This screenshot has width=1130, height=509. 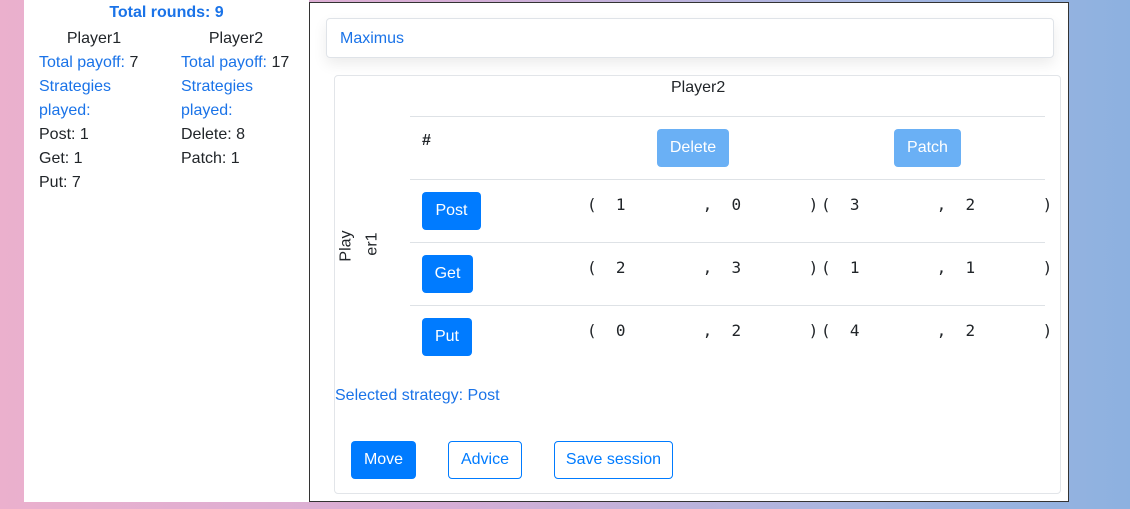 I want to click on player1-payoff-label: Total payoff:, so click(x=82, y=62).